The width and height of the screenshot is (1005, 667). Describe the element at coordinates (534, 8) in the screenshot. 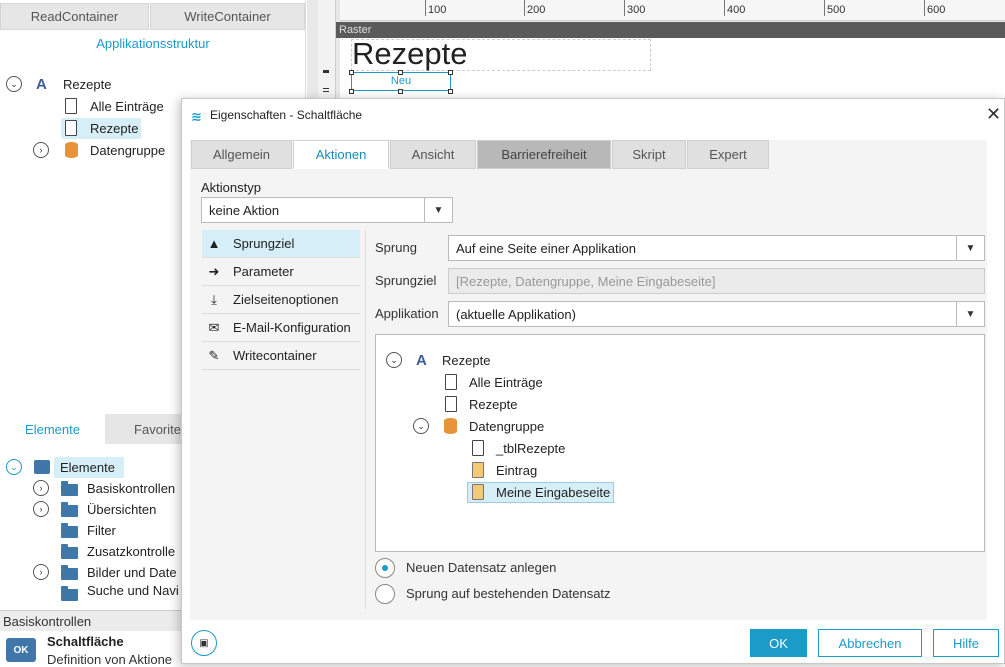

I see `ruler-tick: 200` at that location.